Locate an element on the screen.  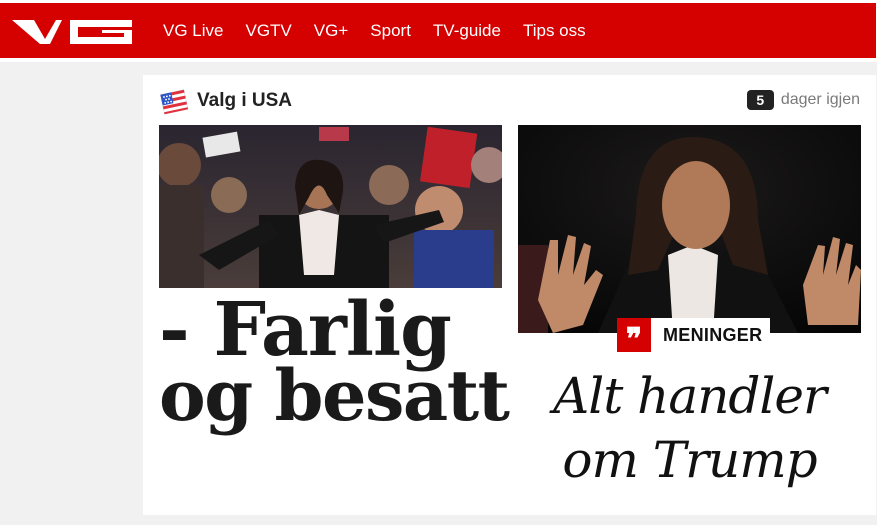
opinion-tag: ❞ MENINGER is located at coordinates (694, 336).